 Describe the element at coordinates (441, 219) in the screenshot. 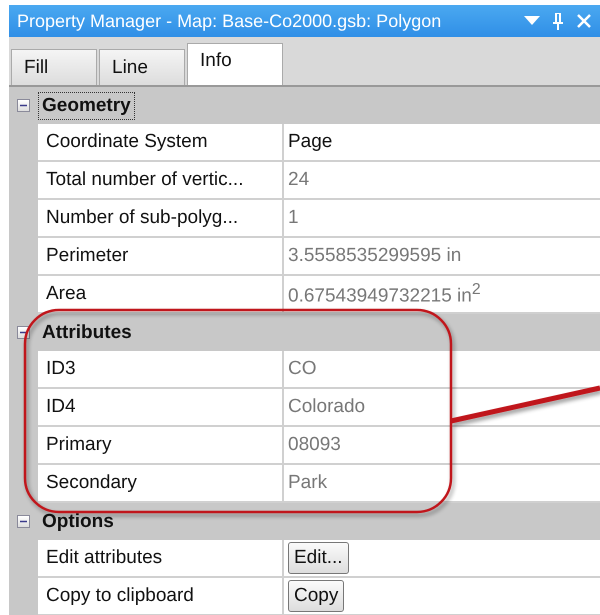

I see `property-value: 1` at that location.